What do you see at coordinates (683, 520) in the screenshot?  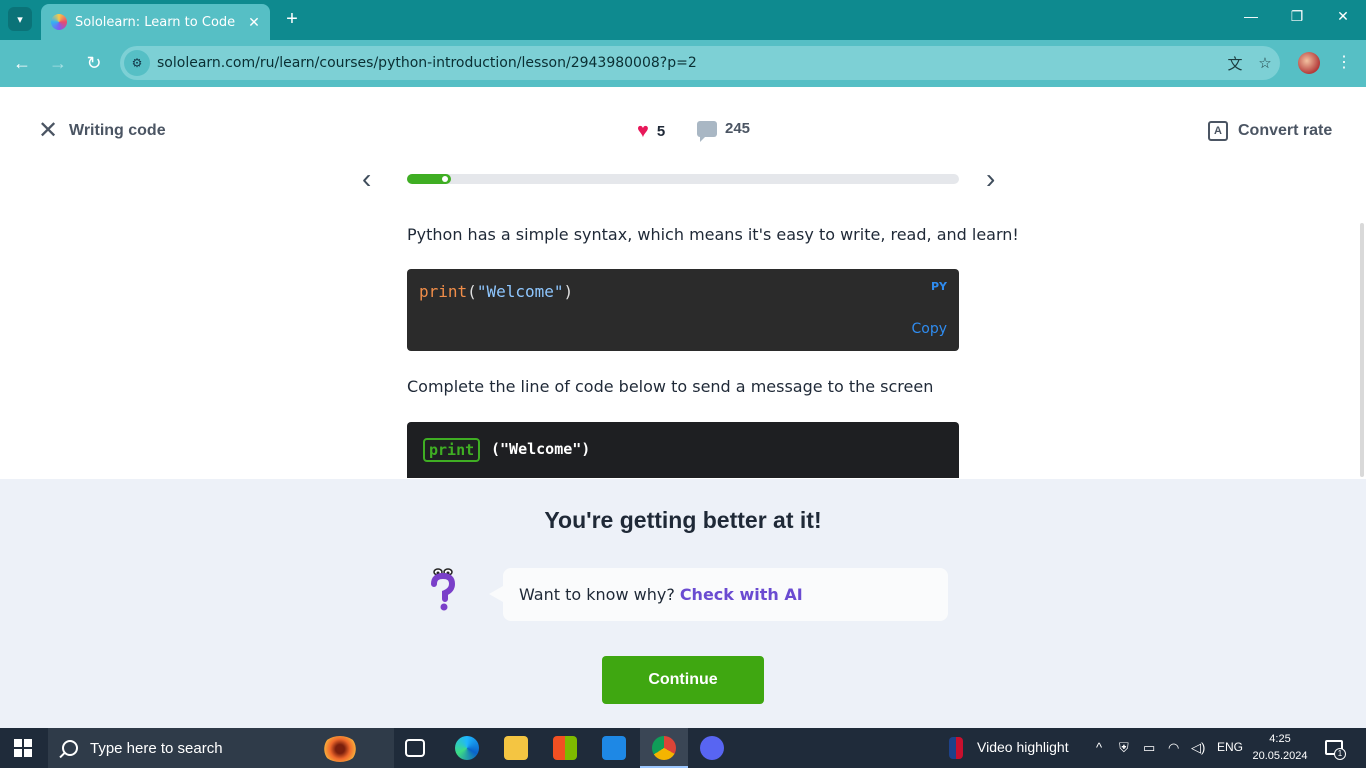 I see `feedback-title: You're getting better at it!` at bounding box center [683, 520].